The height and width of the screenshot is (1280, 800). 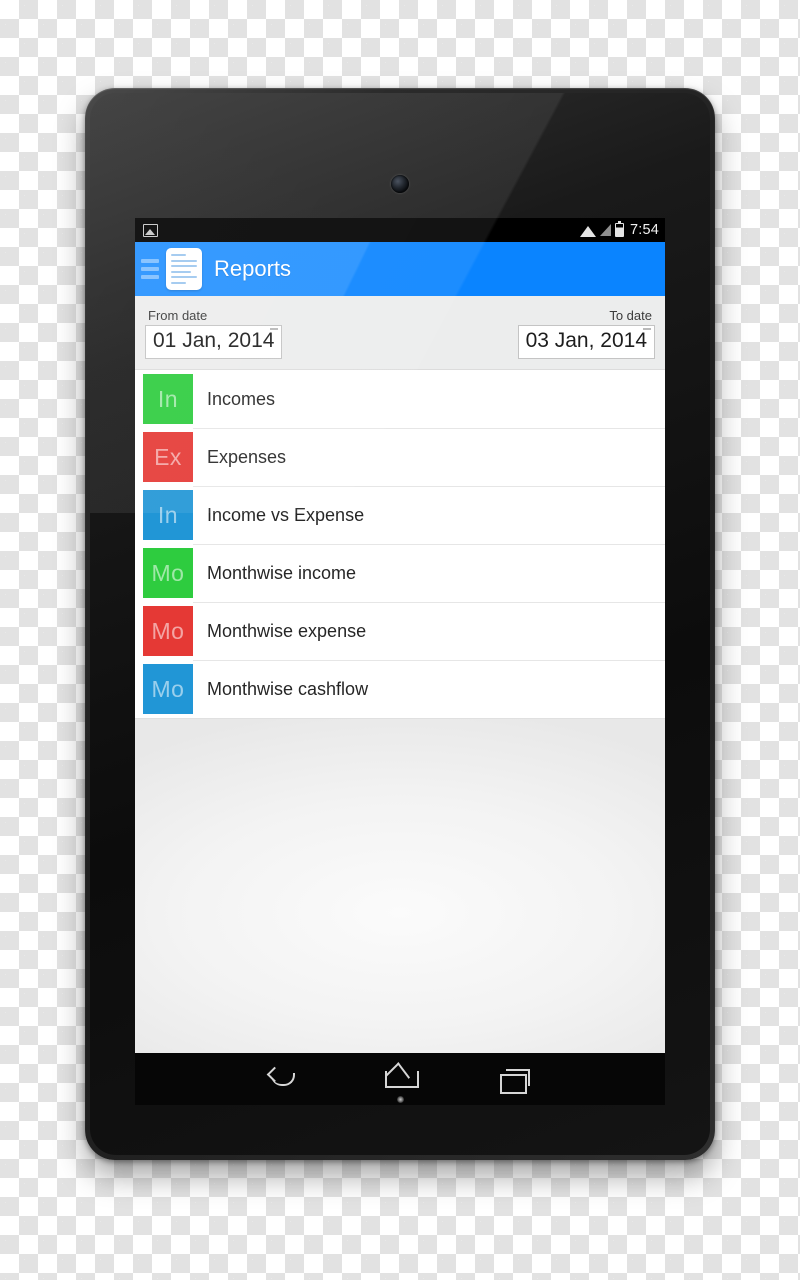 I want to click on from-date-field: From date 01 Jan, 2014, so click(x=214, y=333).